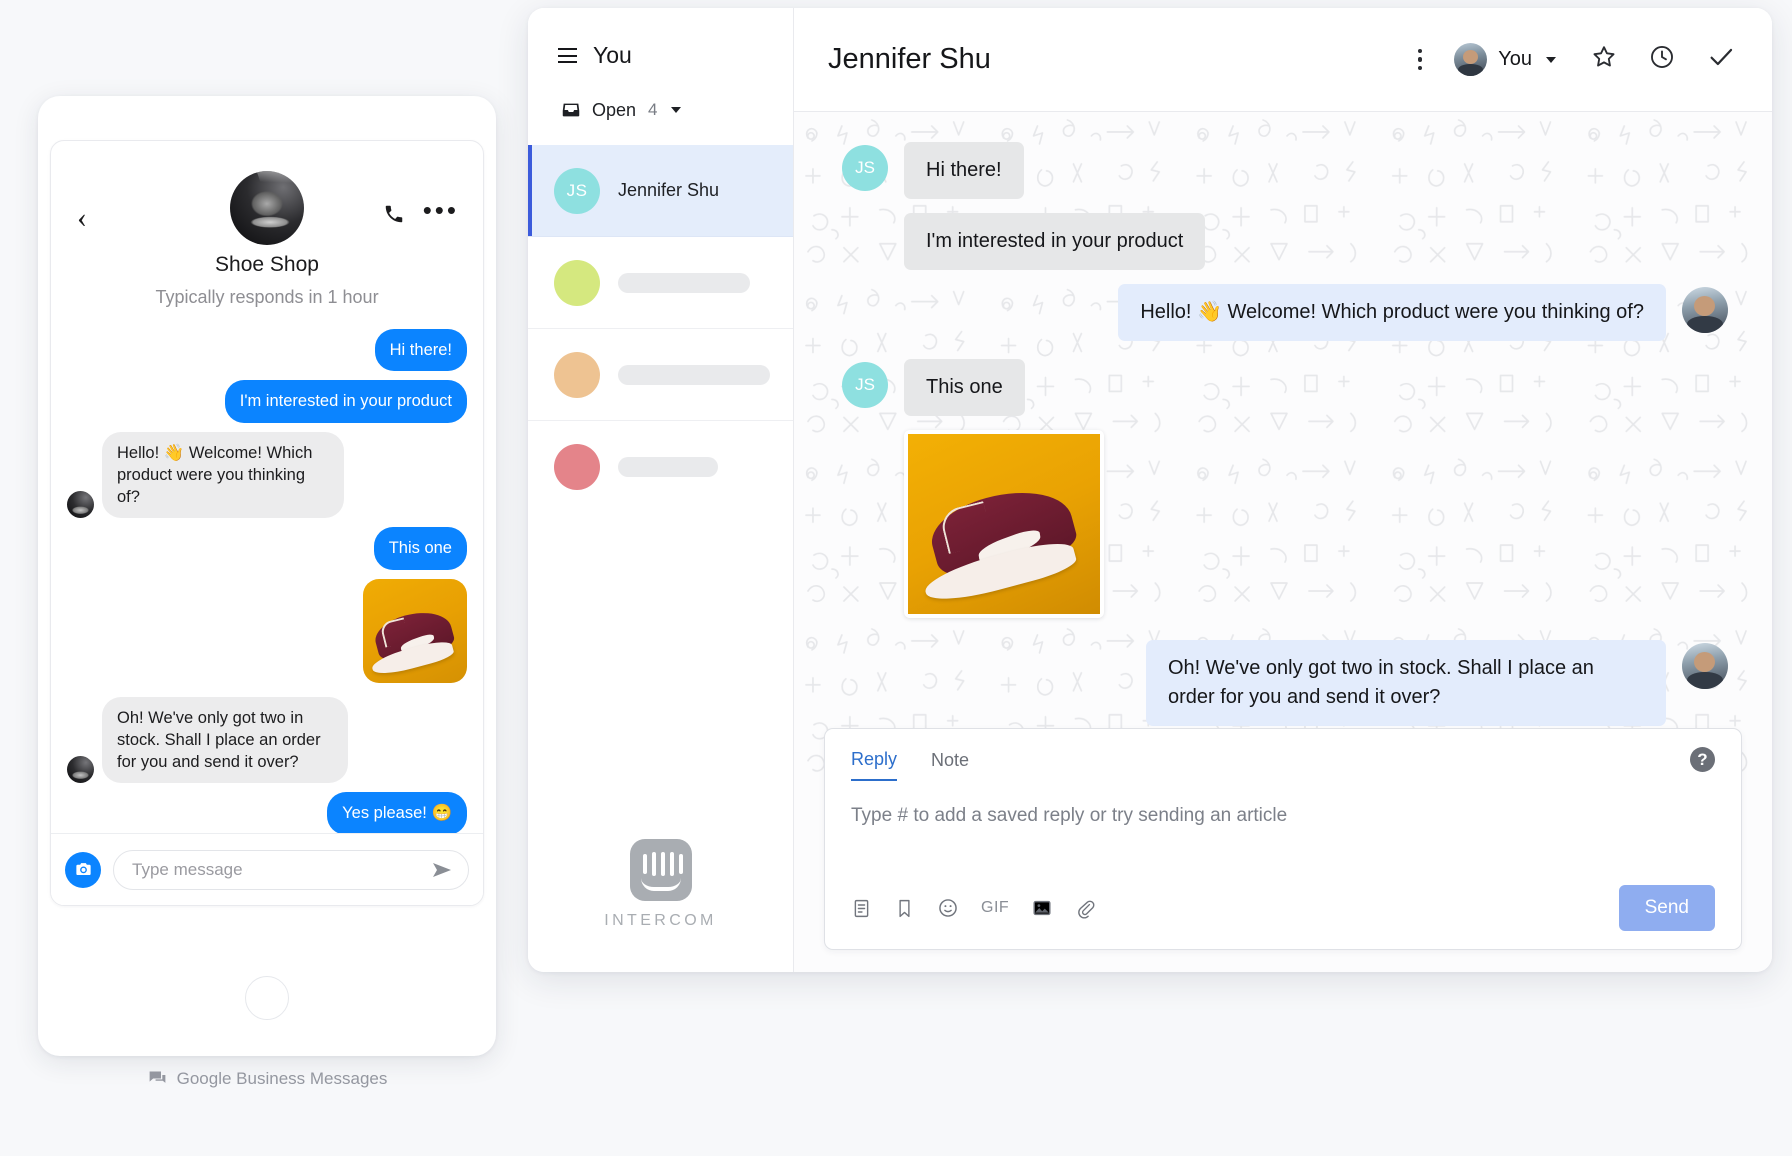 This screenshot has width=1792, height=1156. I want to click on shop-name: Shoe Shop, so click(267, 264).